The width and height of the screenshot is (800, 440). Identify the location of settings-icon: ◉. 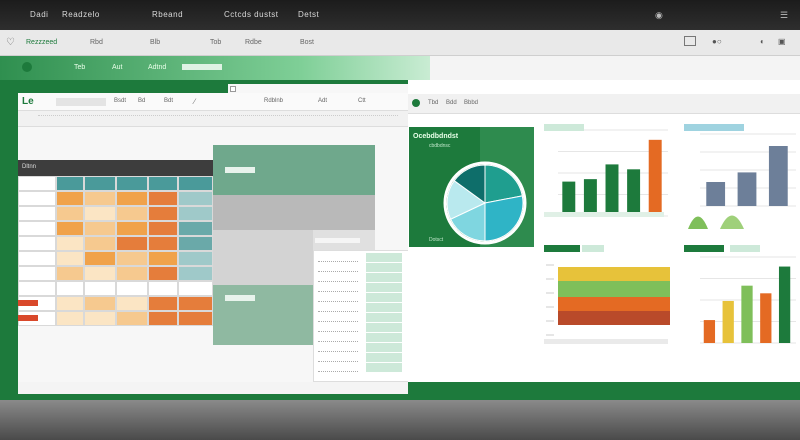
(659, 15).